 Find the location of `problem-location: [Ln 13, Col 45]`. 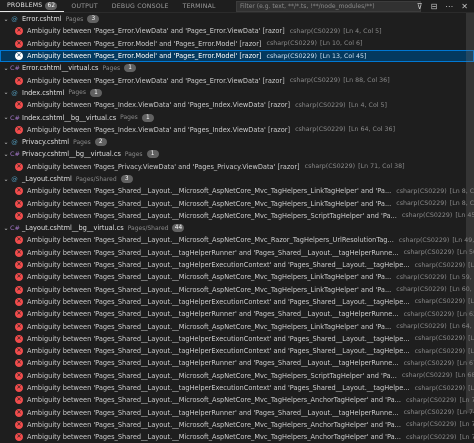

problem-location: [Ln 13, Col 45] is located at coordinates (343, 56).